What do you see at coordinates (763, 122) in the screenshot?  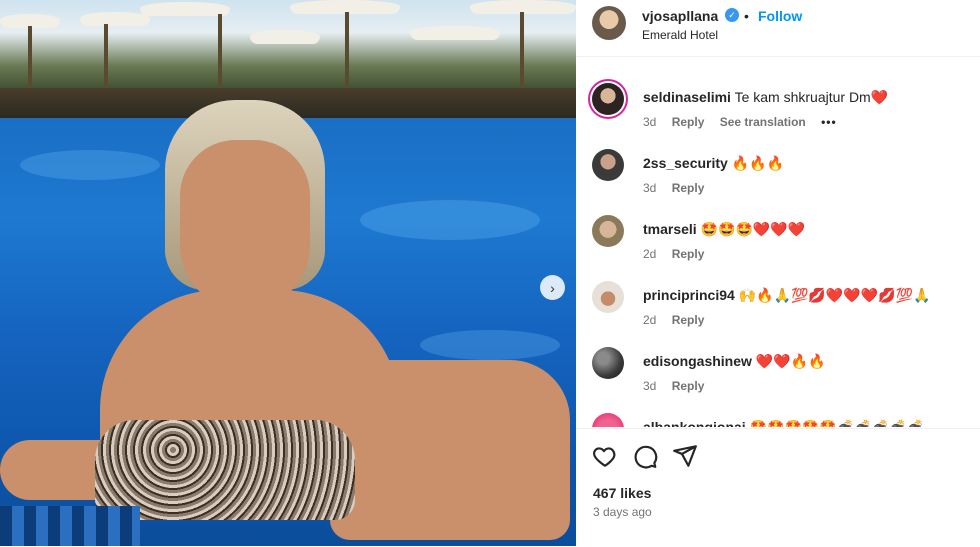 I see `see-translation-button: See translation` at bounding box center [763, 122].